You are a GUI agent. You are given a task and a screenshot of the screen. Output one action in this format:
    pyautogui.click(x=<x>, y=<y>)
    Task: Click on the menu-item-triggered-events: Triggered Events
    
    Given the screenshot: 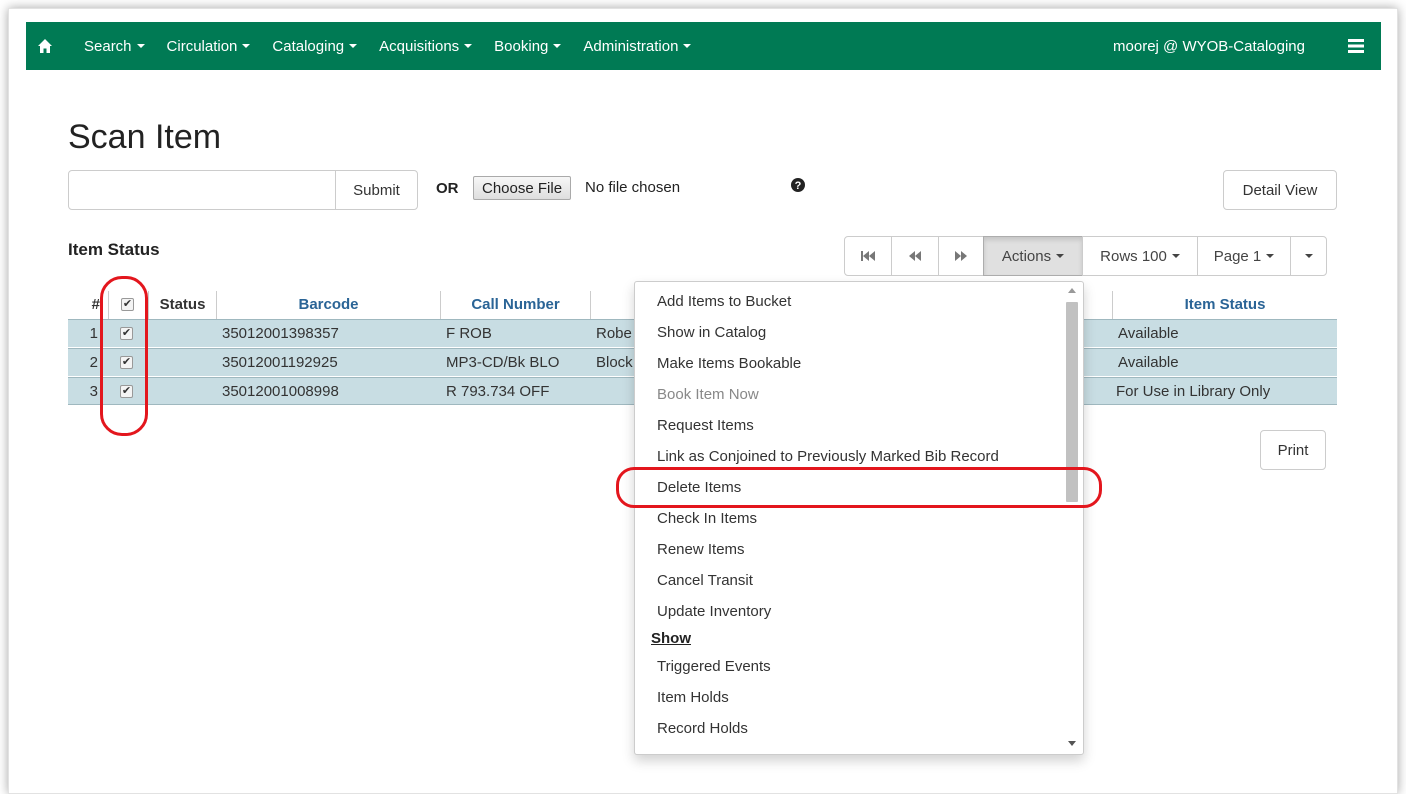 What is the action you would take?
    pyautogui.click(x=714, y=667)
    